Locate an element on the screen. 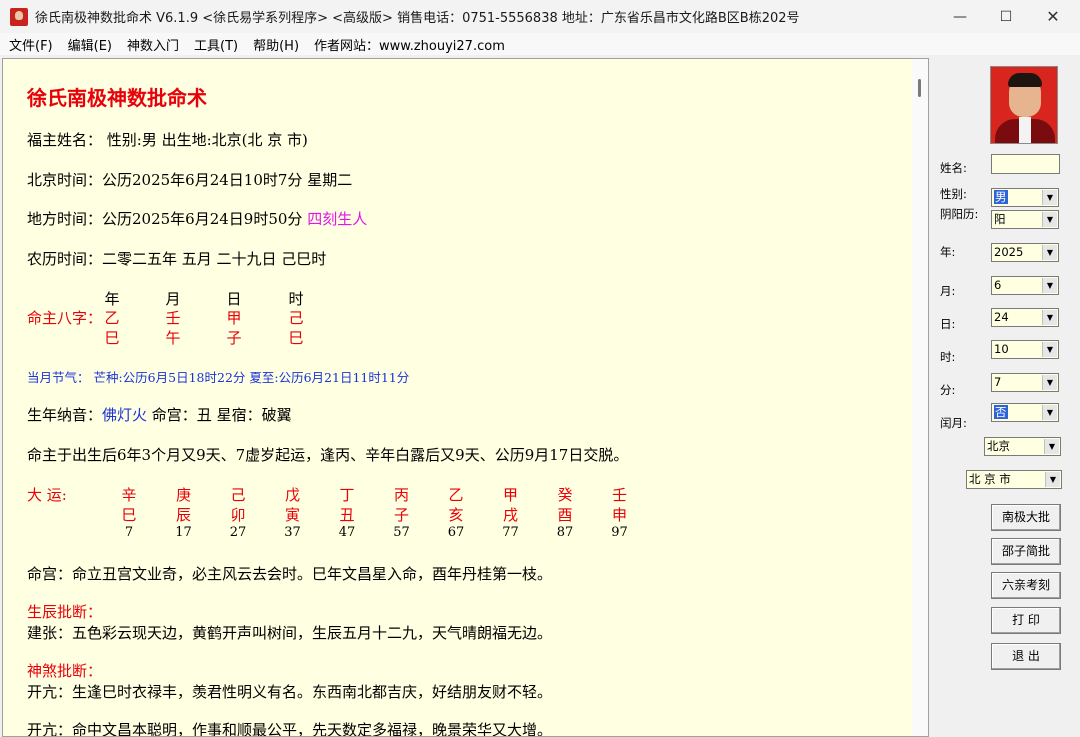 Image resolution: width=1080 pixels, height=737 pixels. bazi-header-day: 日 is located at coordinates (234, 299).